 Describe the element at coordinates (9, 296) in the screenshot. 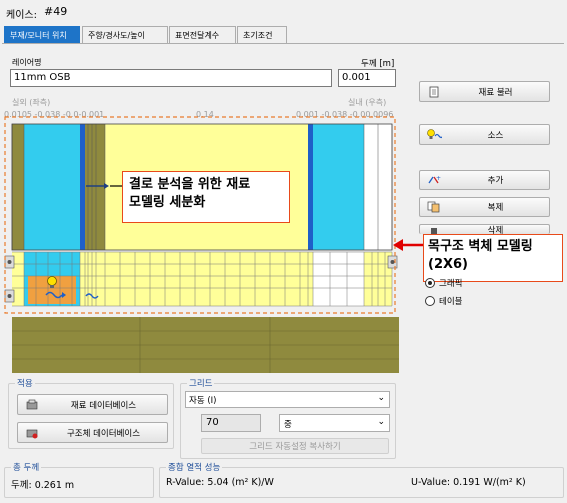

I see `boundary-left-lower-icon` at that location.